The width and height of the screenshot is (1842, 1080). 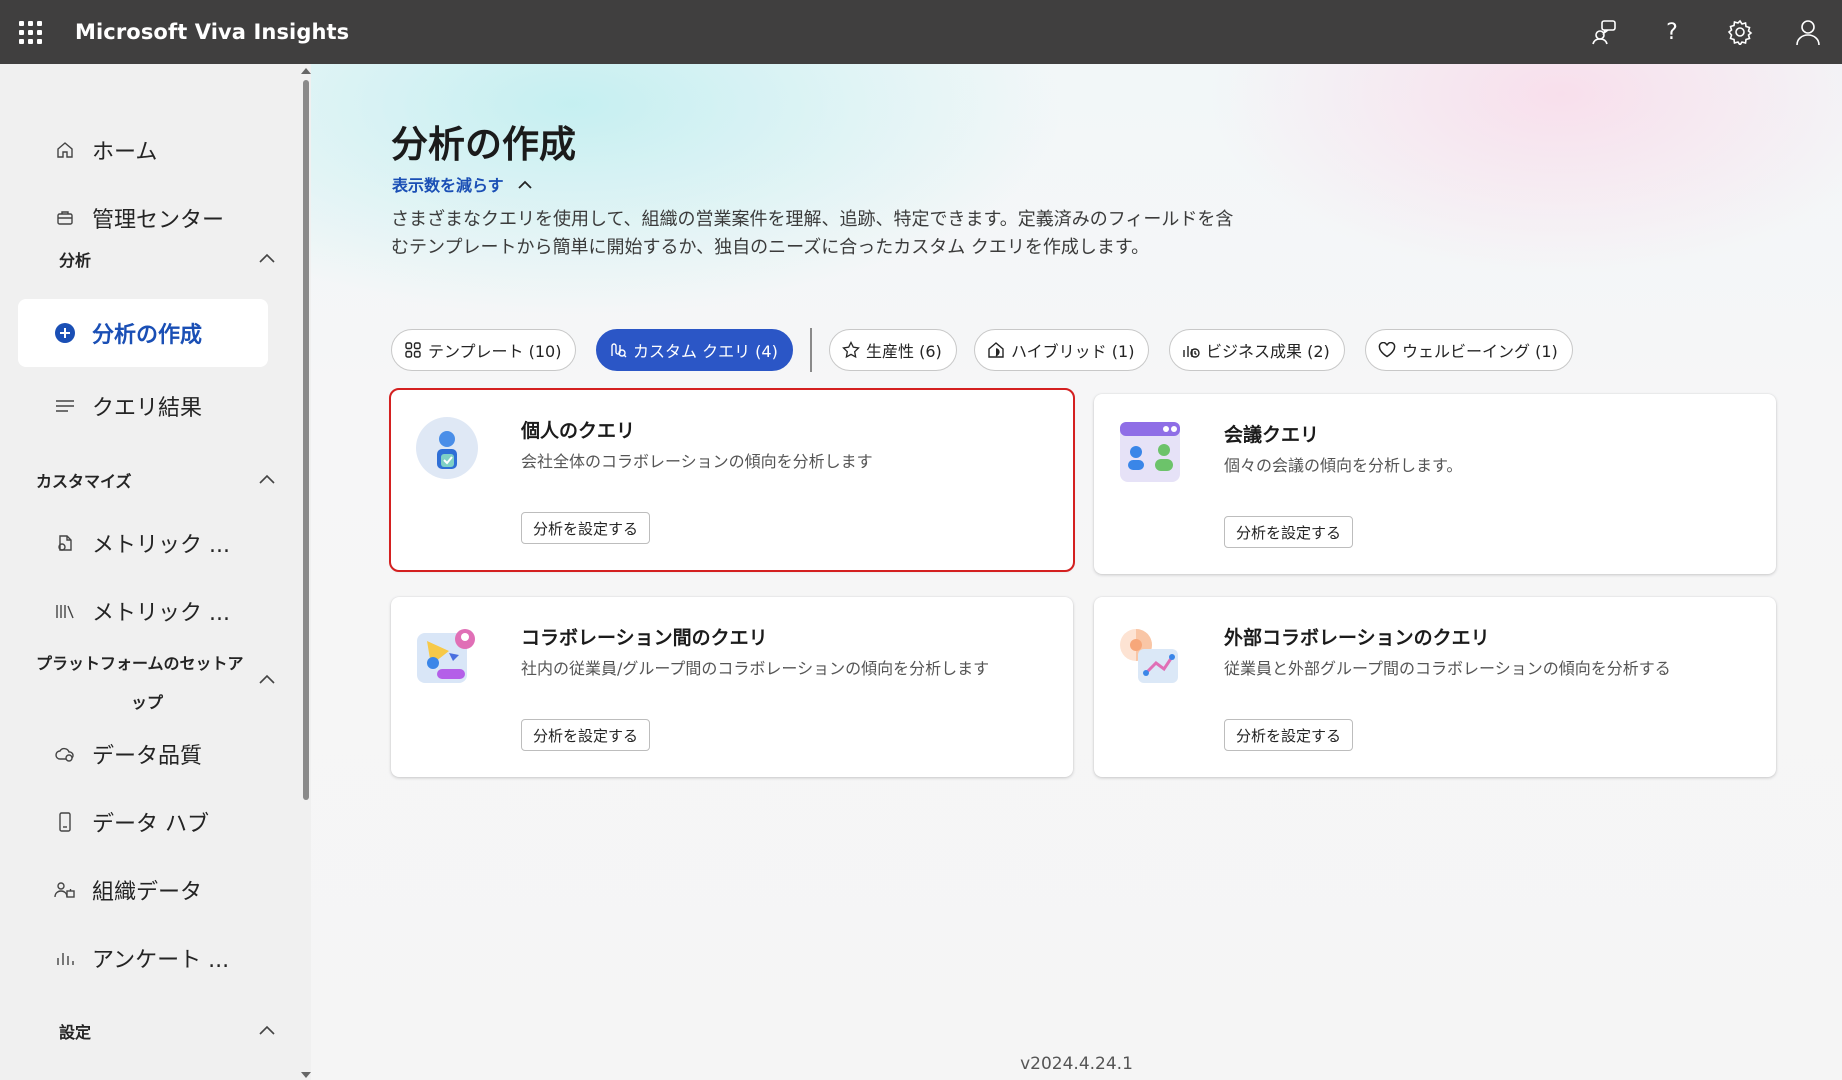 I want to click on sidebar-item-query-results: クエリ結果, so click(x=143, y=406).